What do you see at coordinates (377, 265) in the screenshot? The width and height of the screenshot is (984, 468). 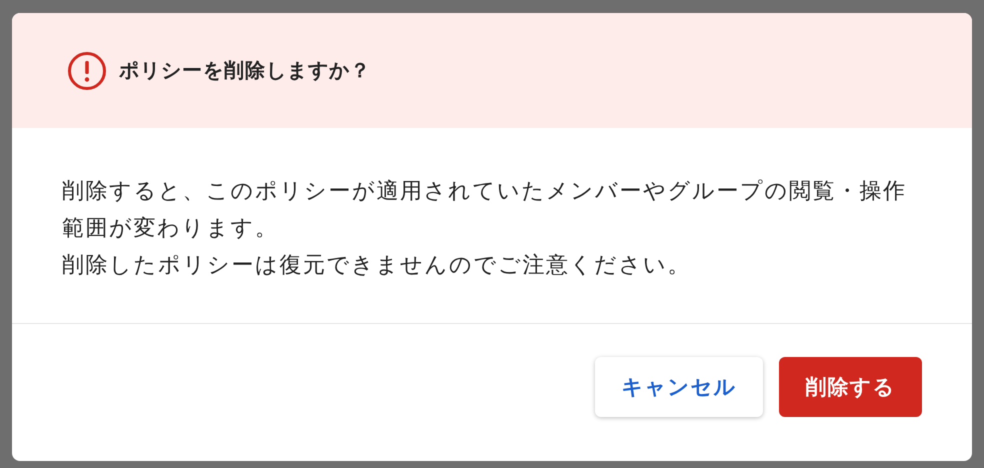 I see `message-text: 削除したポリシーは復元できませんのでご注意ください。` at bounding box center [377, 265].